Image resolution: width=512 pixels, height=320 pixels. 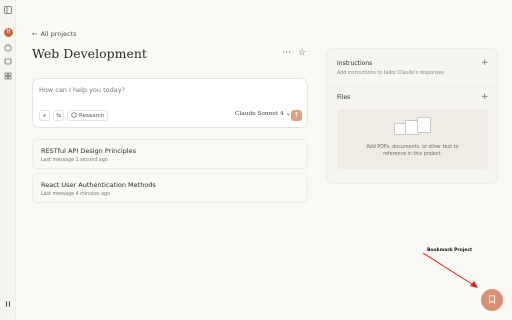 I want to click on sidebar-toggle-icon, so click(x=8, y=10).